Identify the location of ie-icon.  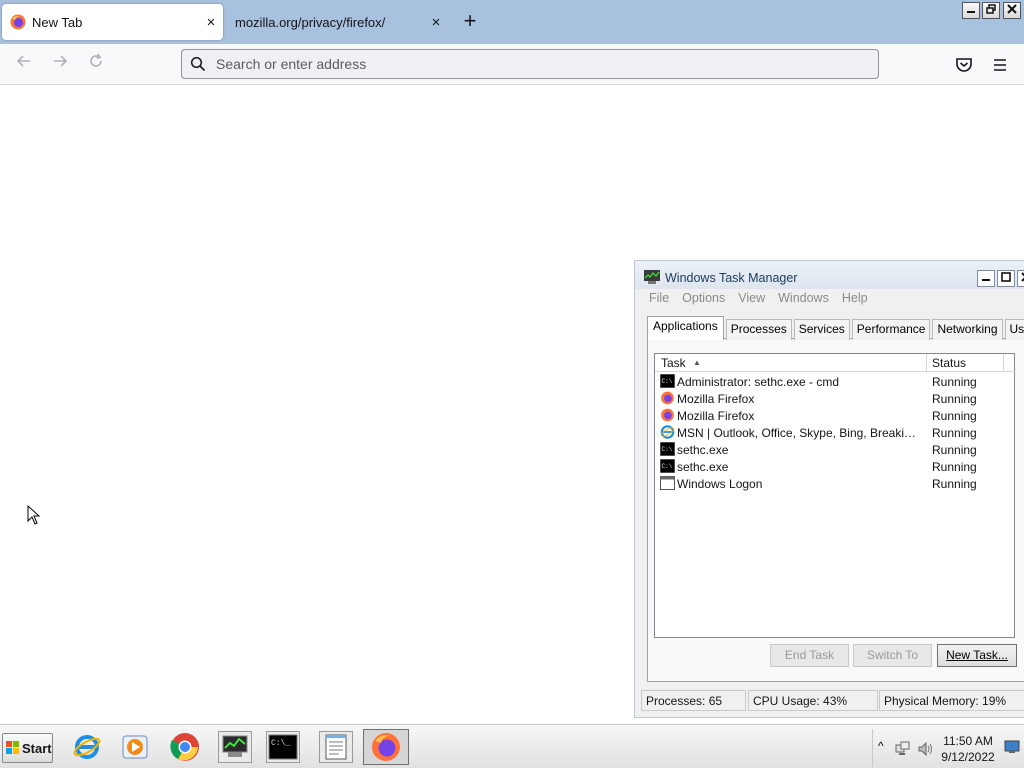
(667, 432).